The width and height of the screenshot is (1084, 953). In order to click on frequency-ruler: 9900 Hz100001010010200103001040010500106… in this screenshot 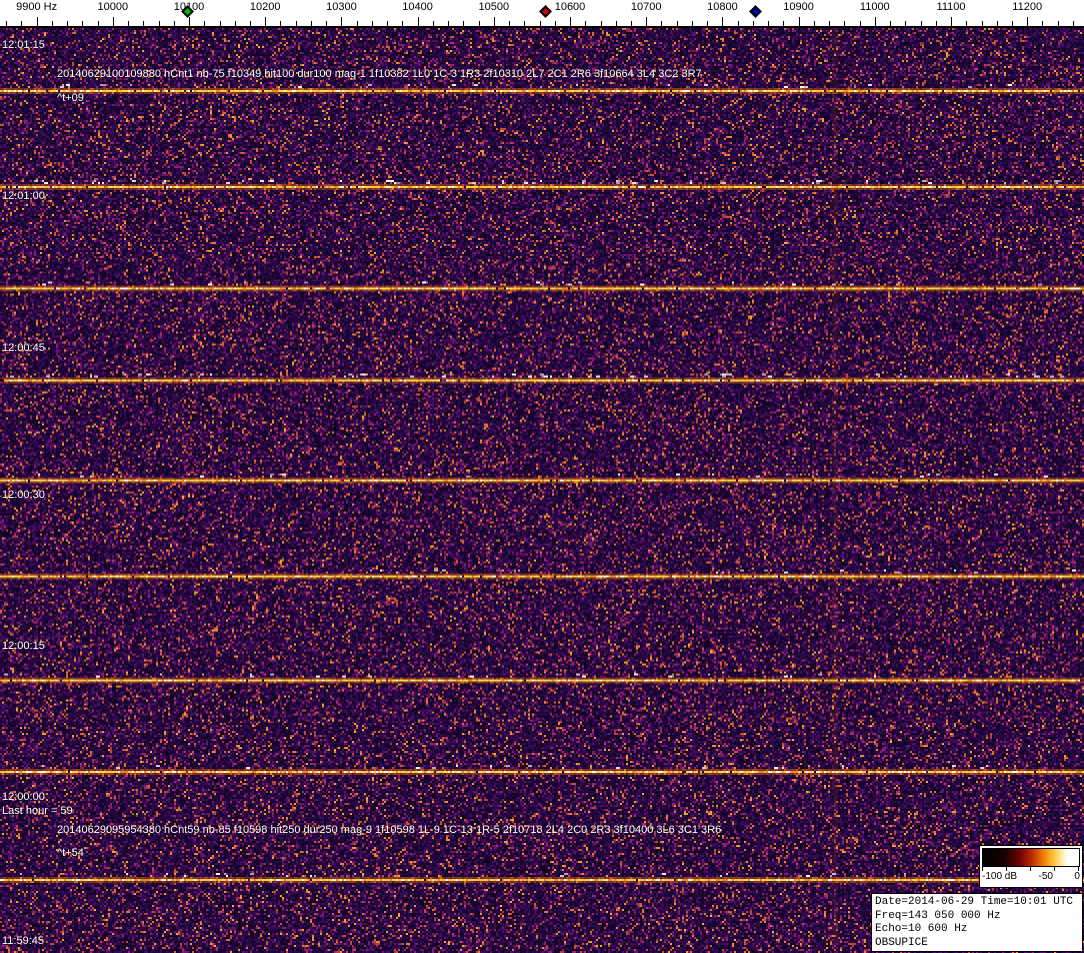, I will do `click(542, 14)`.